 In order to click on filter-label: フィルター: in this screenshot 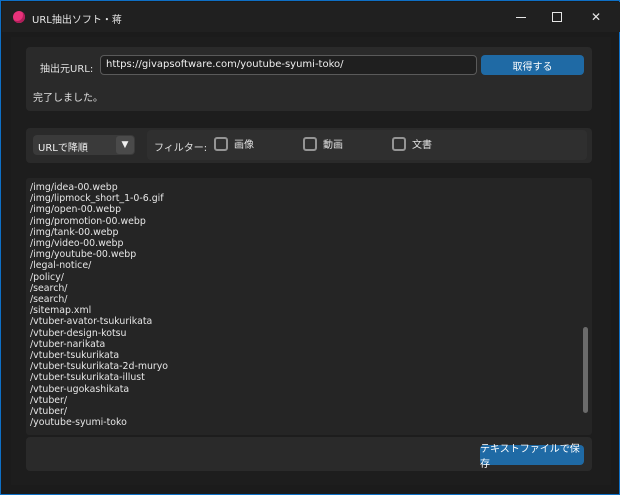, I will do `click(181, 148)`.